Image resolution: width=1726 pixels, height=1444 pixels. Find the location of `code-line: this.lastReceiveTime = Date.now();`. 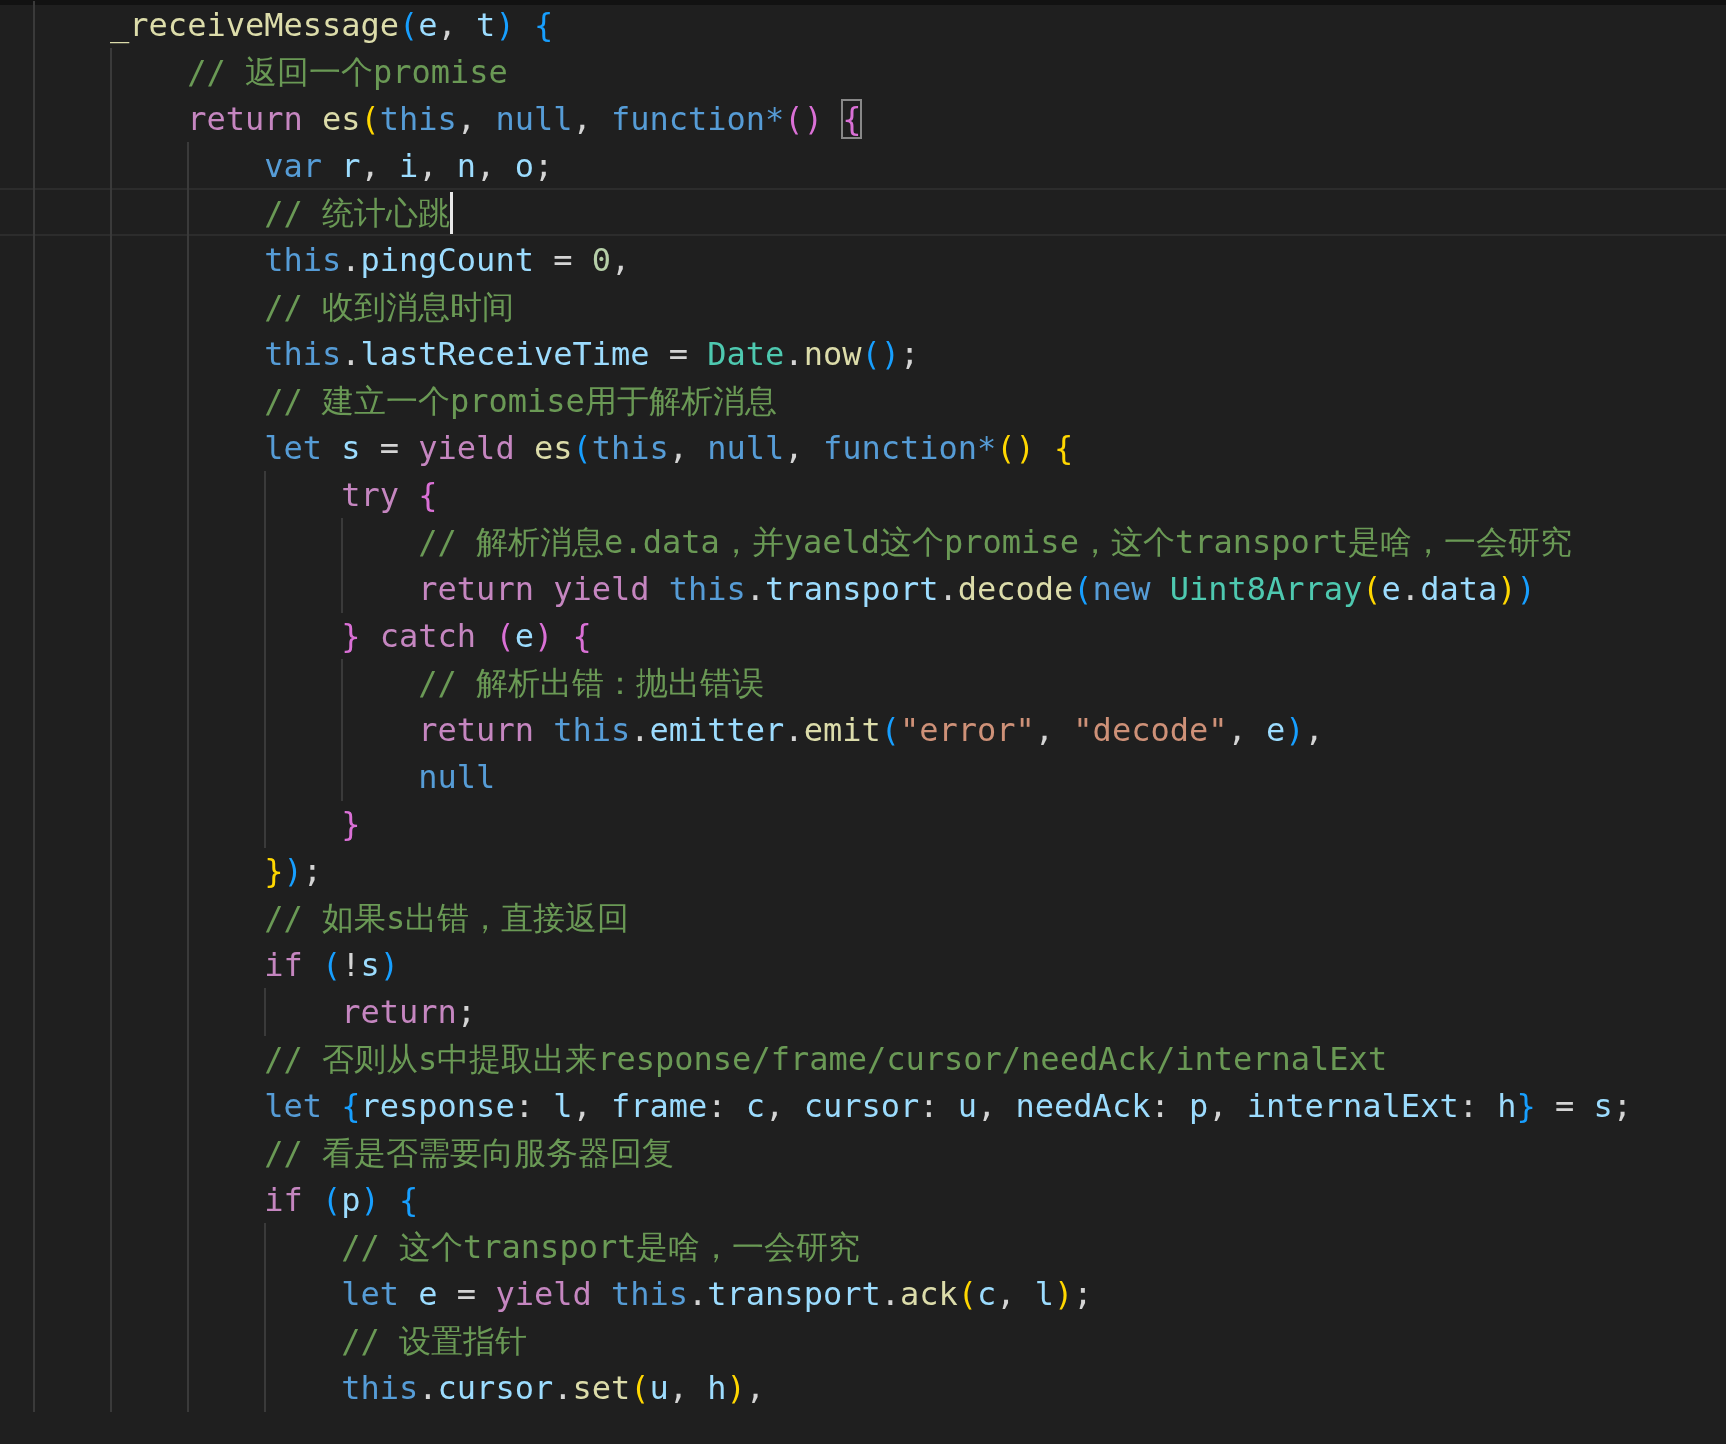

code-line: this.lastReceiveTime = Date.now(); is located at coordinates (592, 353).